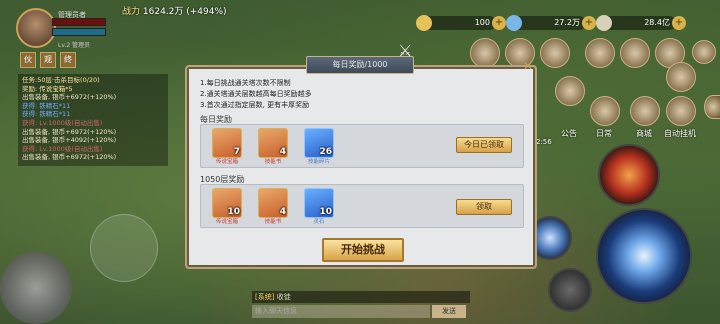  What do you see at coordinates (124, 248) in the screenshot?
I see `joystick` at bounding box center [124, 248].